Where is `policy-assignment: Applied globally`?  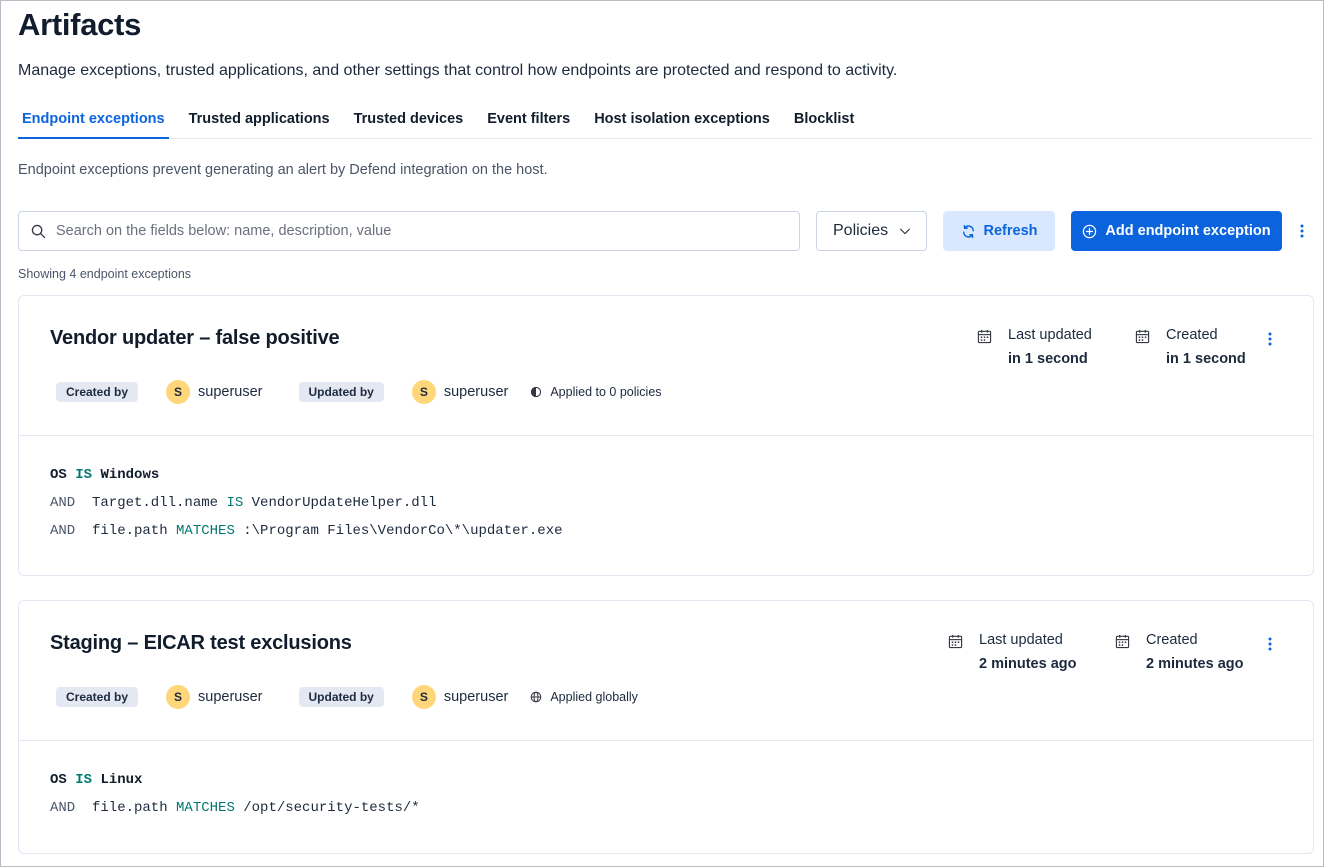
policy-assignment: Applied globally is located at coordinates (584, 697).